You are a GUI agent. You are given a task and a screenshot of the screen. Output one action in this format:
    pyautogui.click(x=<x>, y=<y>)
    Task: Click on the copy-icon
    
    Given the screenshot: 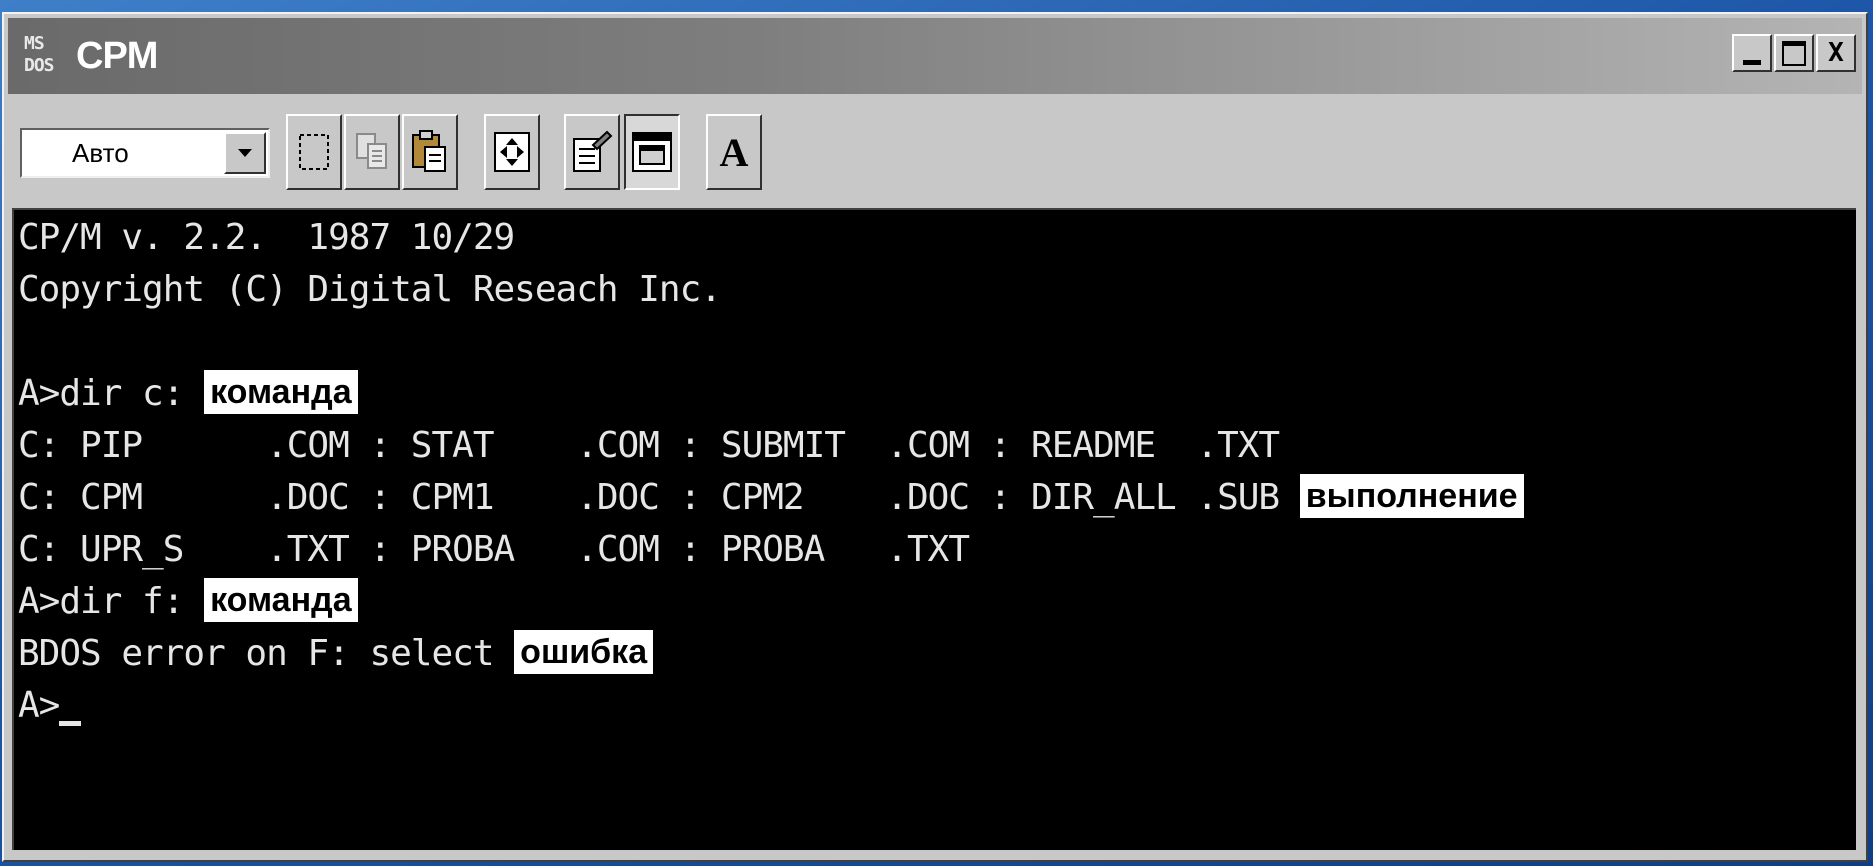 What is the action you would take?
    pyautogui.click(x=371, y=151)
    